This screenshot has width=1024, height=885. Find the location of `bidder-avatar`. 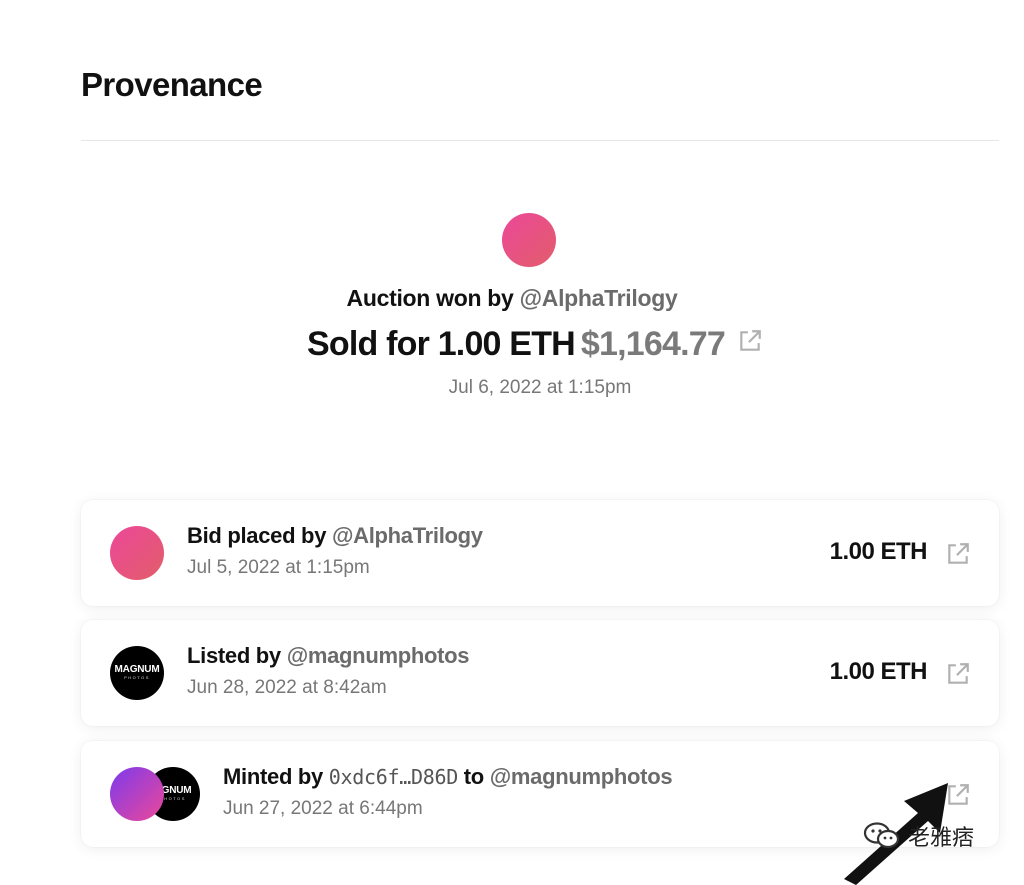

bidder-avatar is located at coordinates (137, 553).